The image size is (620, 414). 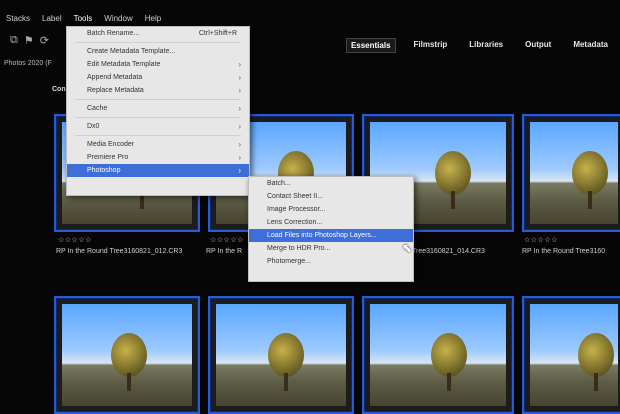 I want to click on workspace-metadata: Metadata, so click(x=590, y=45).